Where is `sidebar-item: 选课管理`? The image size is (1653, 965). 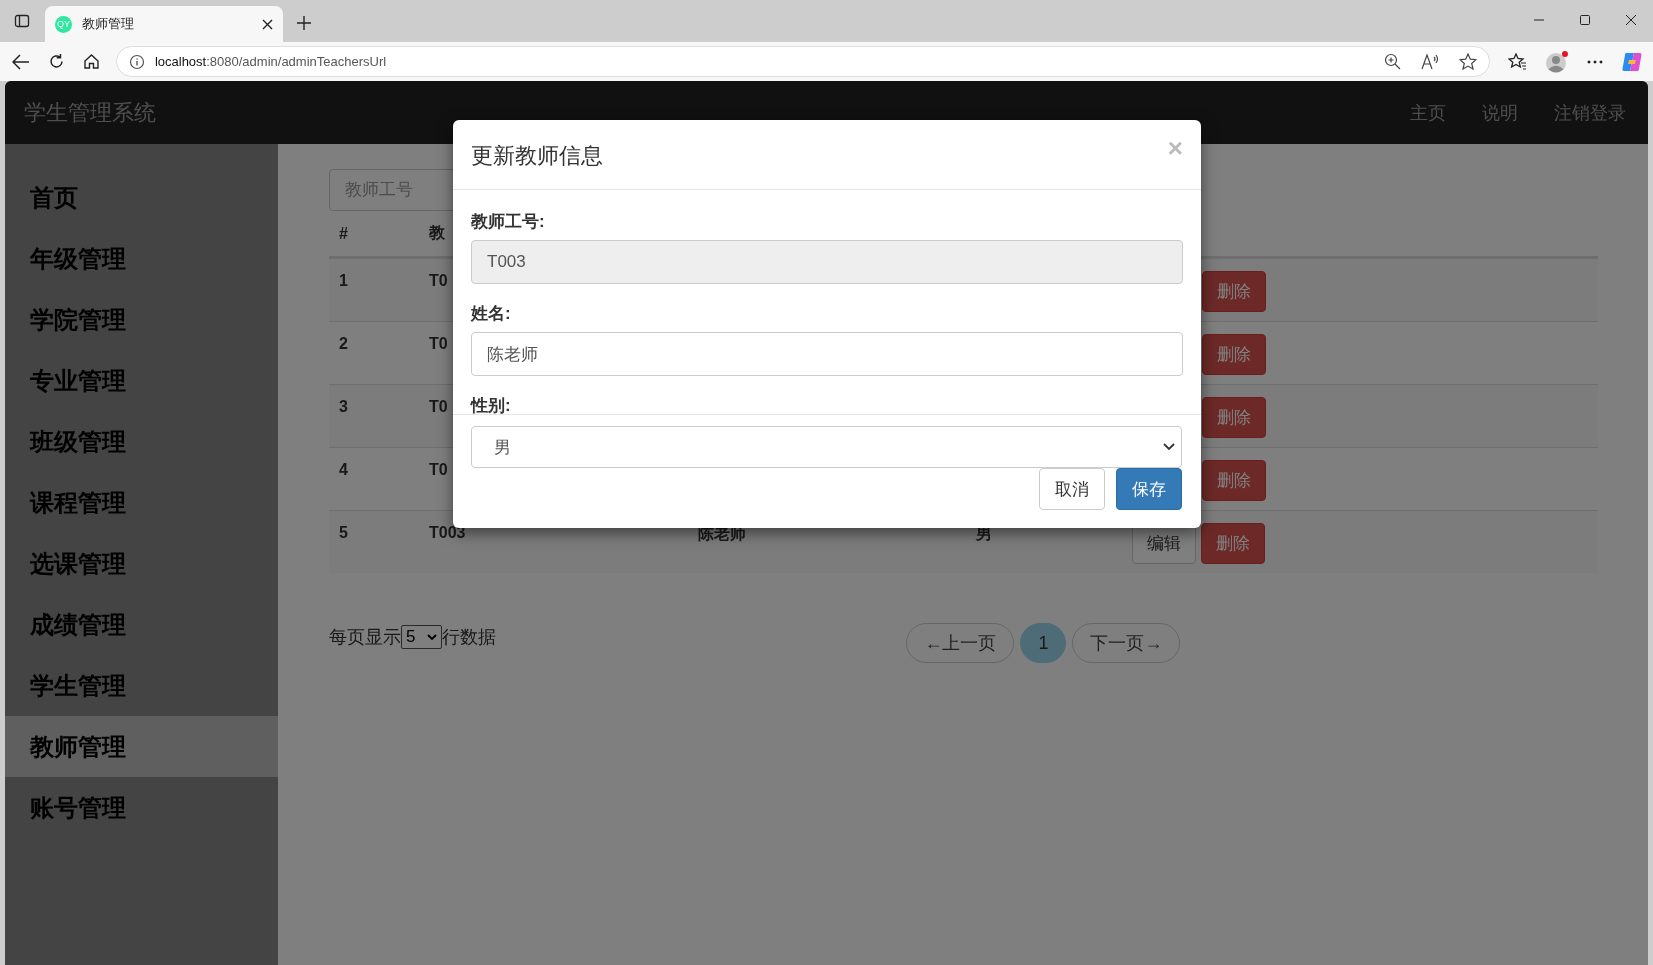 sidebar-item: 选课管理 is located at coordinates (141, 563).